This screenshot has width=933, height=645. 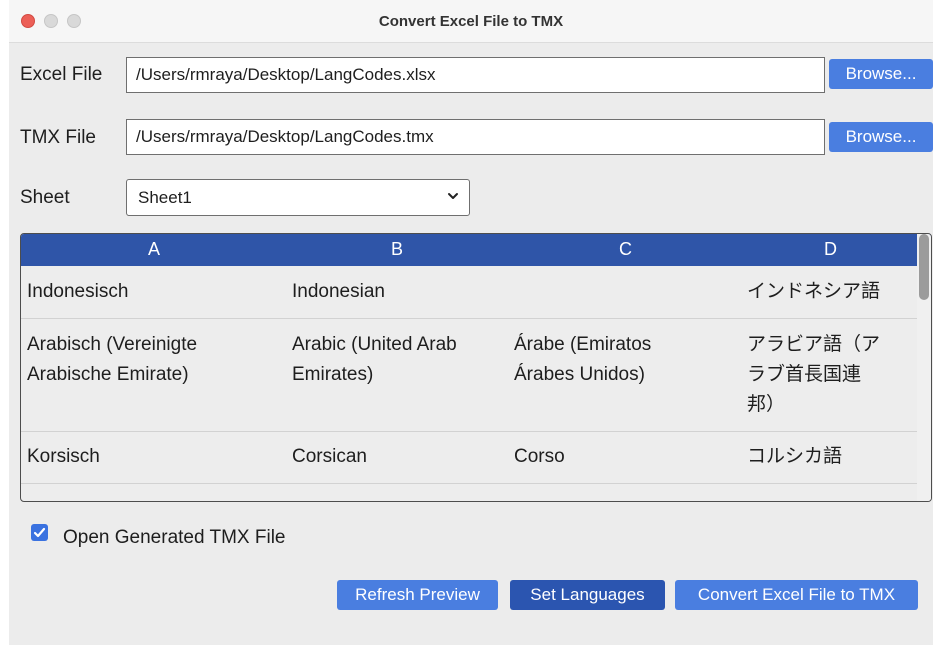 What do you see at coordinates (796, 595) in the screenshot?
I see `convert-button: Convert Excel File to TMX` at bounding box center [796, 595].